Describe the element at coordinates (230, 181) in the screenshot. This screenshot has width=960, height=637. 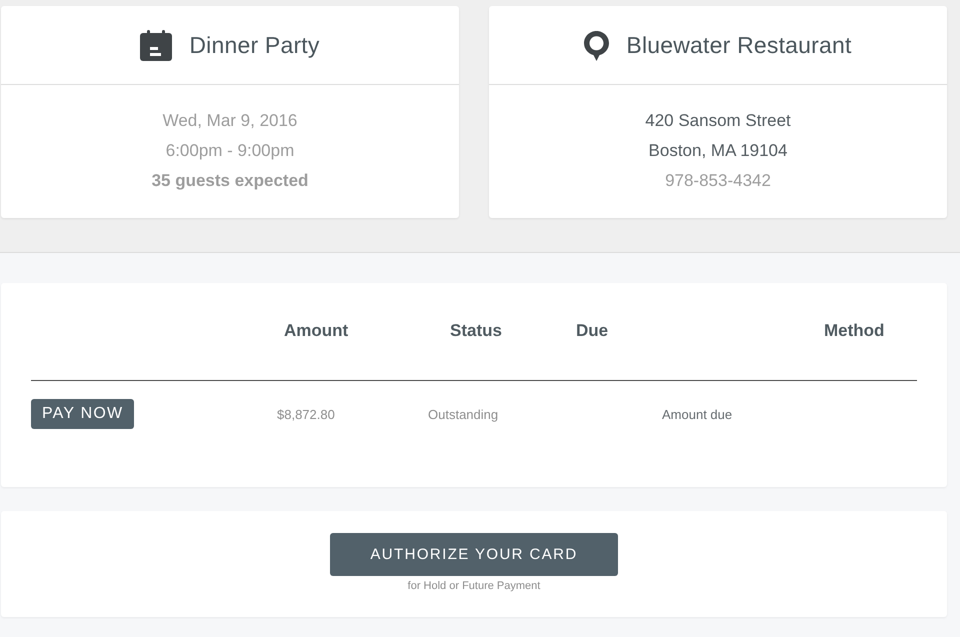
I see `card-detail-text: 35 guests expected` at that location.